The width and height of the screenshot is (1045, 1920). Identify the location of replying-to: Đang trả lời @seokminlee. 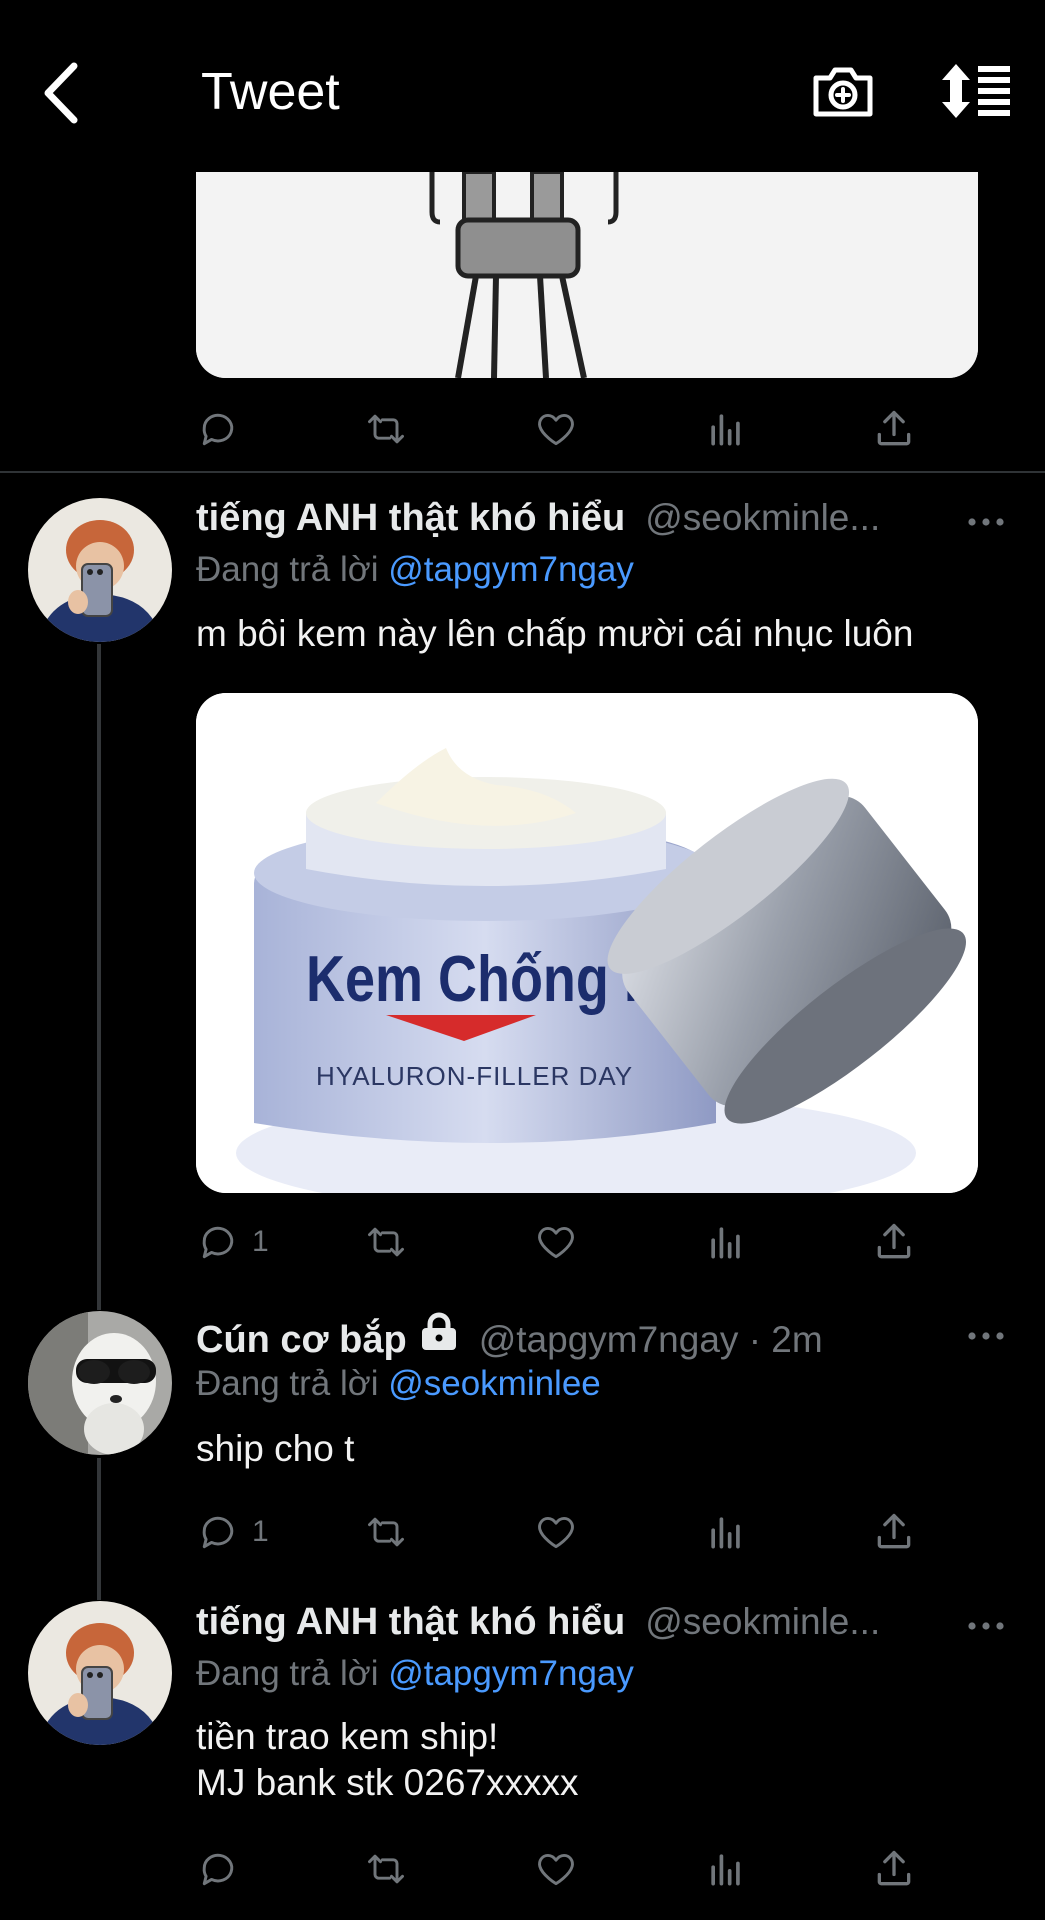
(398, 1384).